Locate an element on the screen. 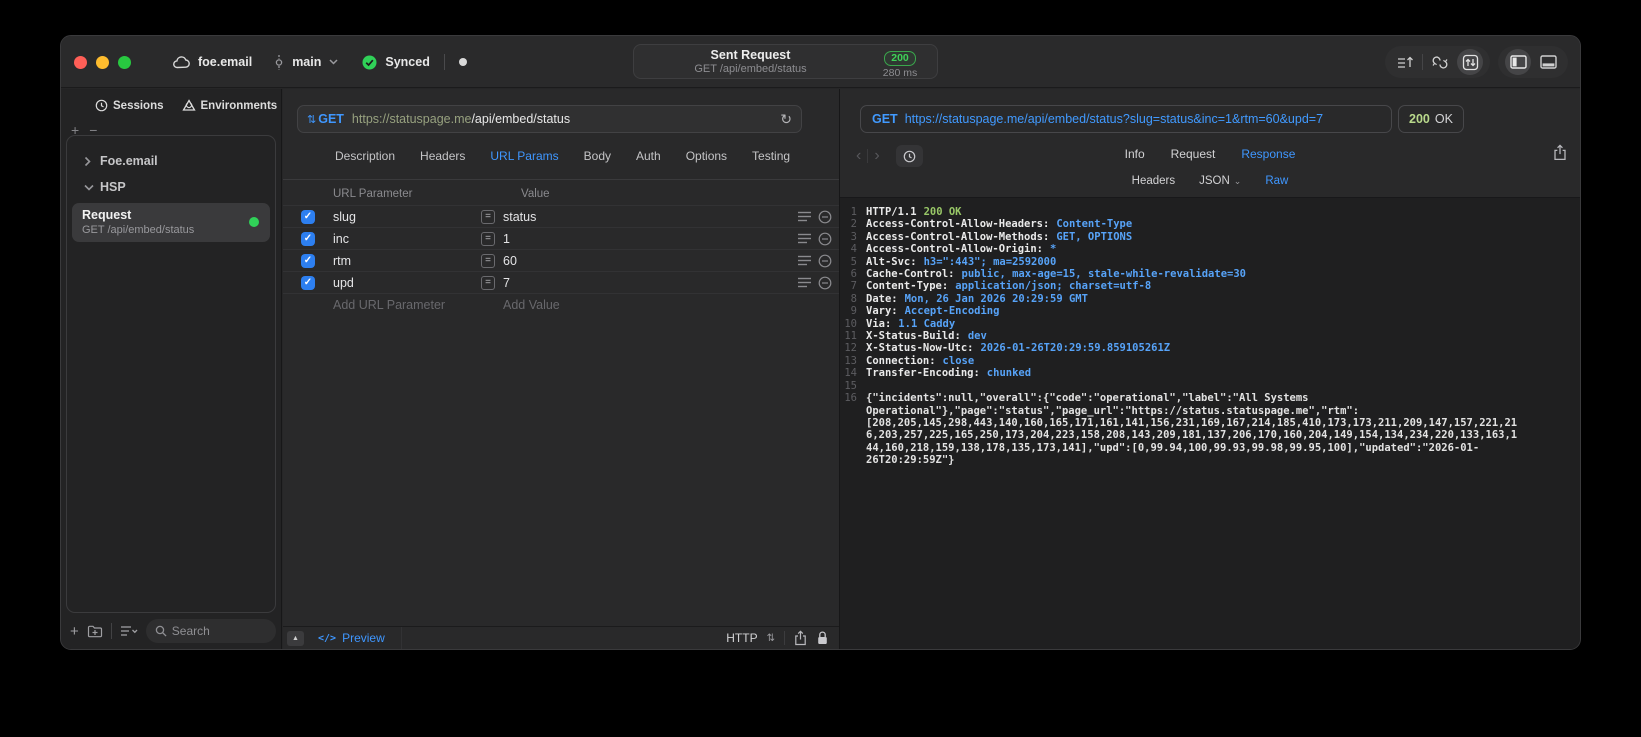 The image size is (1641, 737). param-value: 7 is located at coordinates (506, 283).